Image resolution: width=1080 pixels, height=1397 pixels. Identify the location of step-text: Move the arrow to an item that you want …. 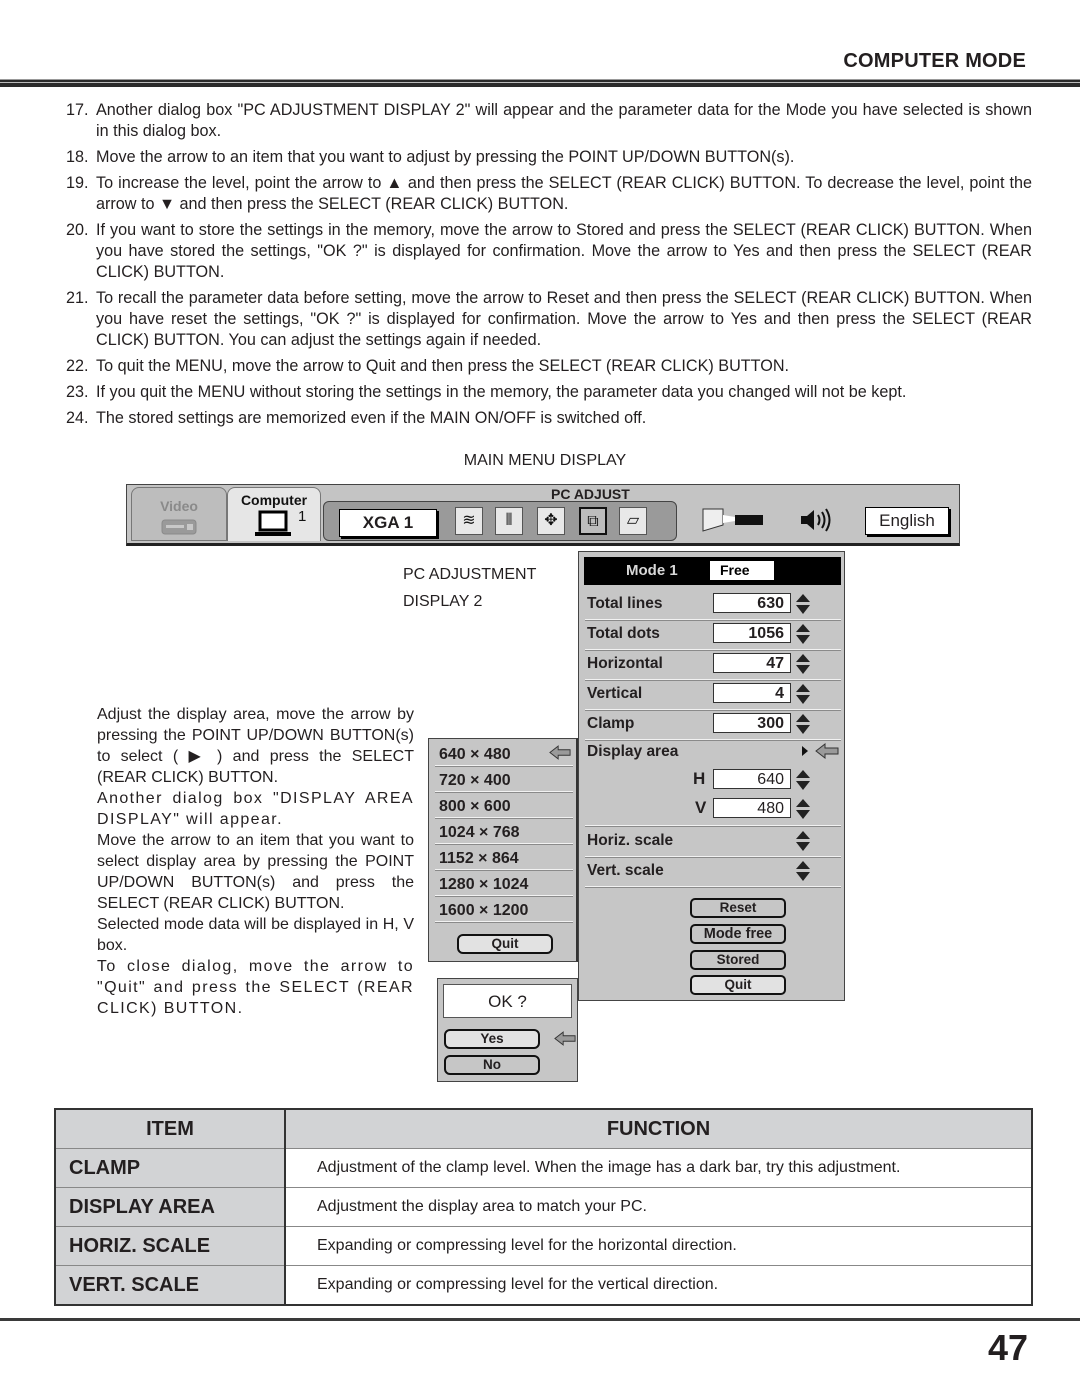
(445, 157).